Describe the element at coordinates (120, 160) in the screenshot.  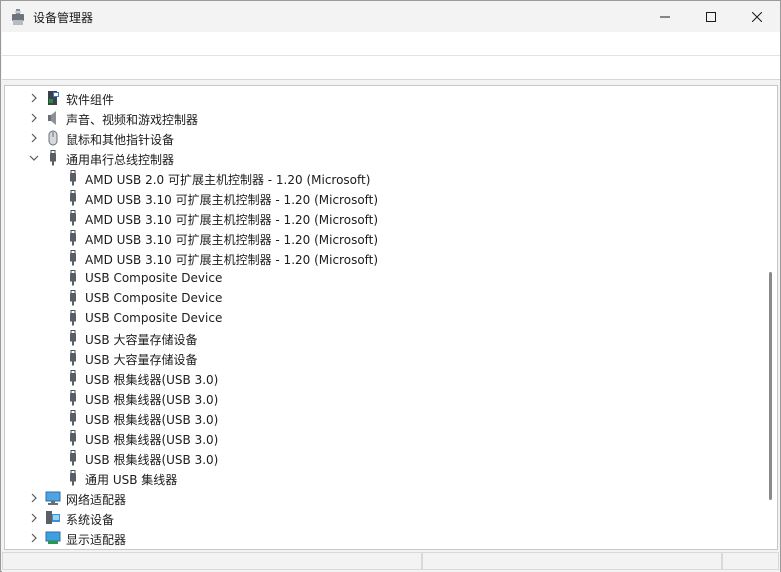
I see `tree-item-label: 通用串行总线控制器` at that location.